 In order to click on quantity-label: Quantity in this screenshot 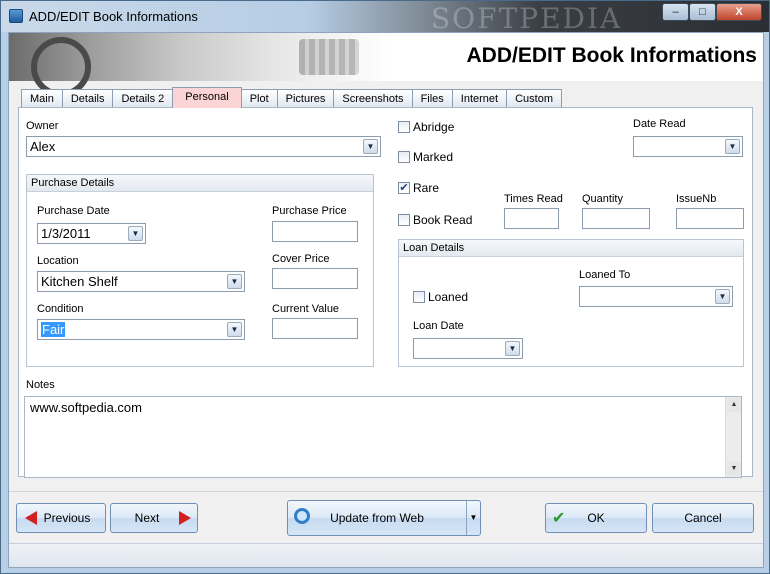, I will do `click(602, 199)`.